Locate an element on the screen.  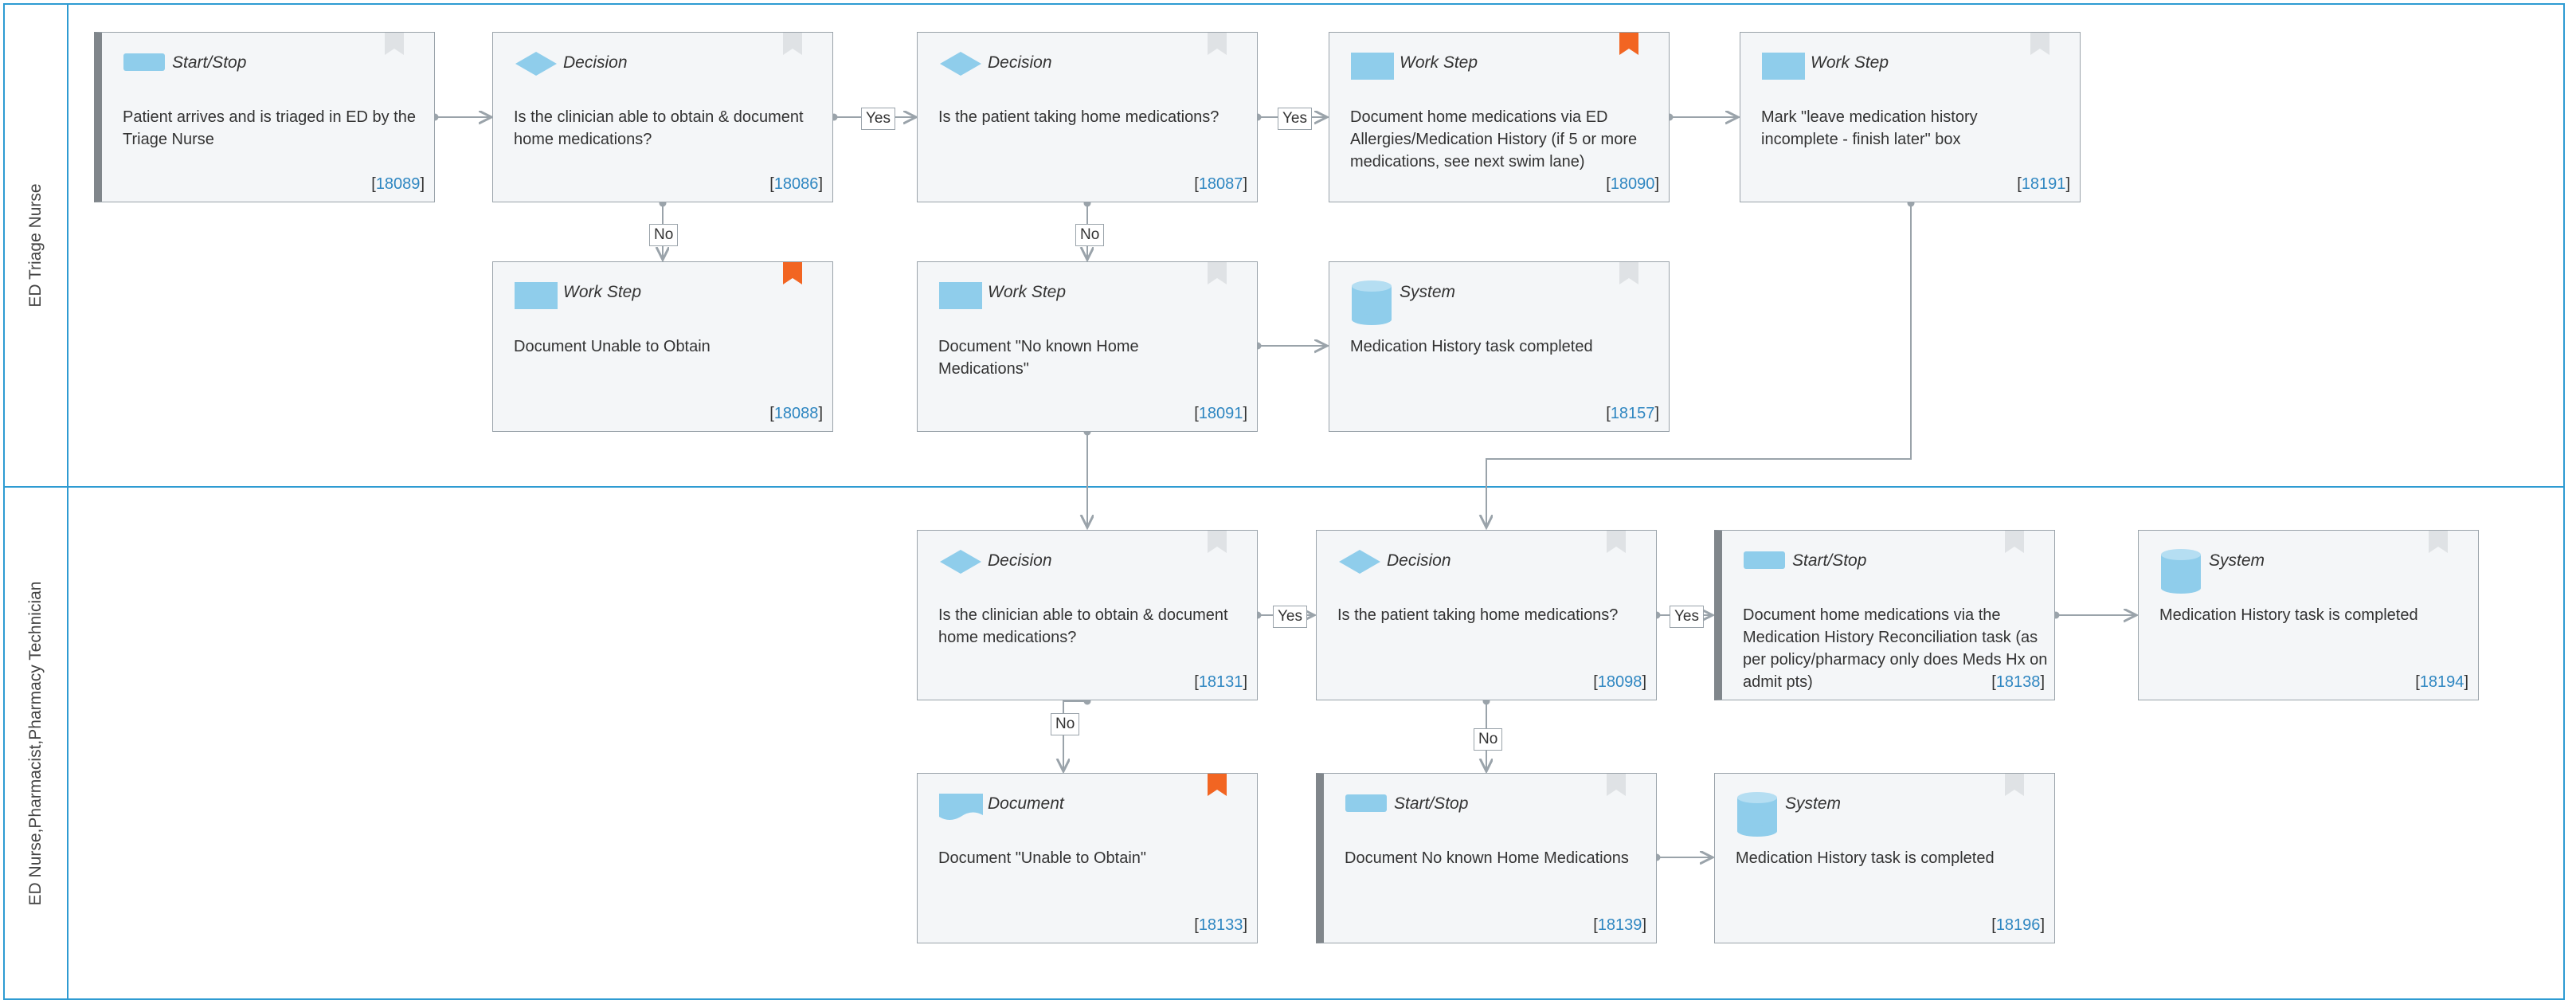
step-id-link: 18139 is located at coordinates (1620, 925).